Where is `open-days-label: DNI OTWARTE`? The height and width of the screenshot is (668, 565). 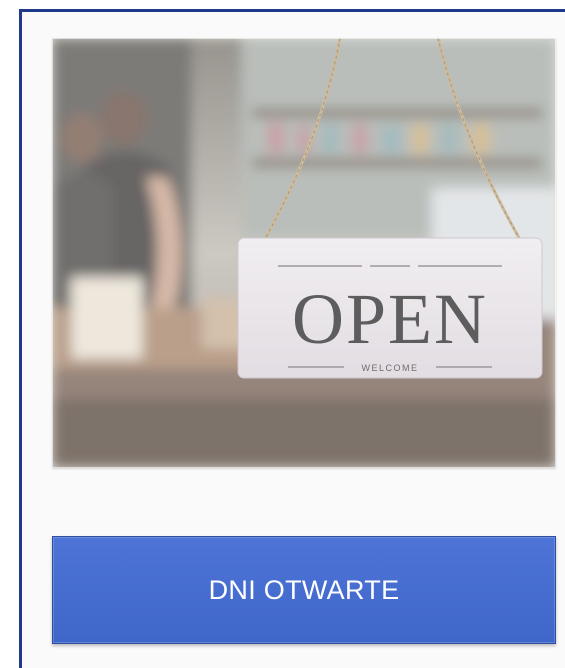 open-days-label: DNI OTWARTE is located at coordinates (304, 589).